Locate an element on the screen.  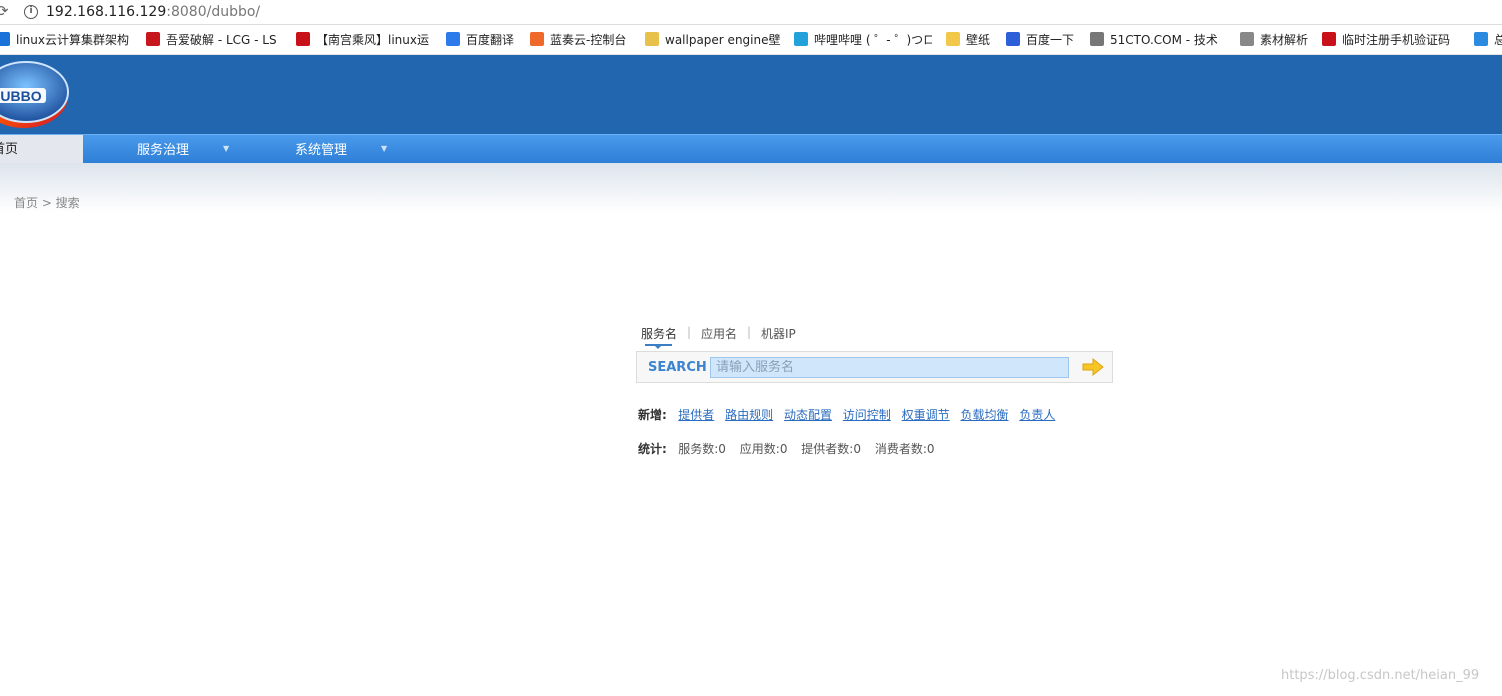
bookmark-label: 吾爱破解 - LCG - LS is located at coordinates (221, 40).